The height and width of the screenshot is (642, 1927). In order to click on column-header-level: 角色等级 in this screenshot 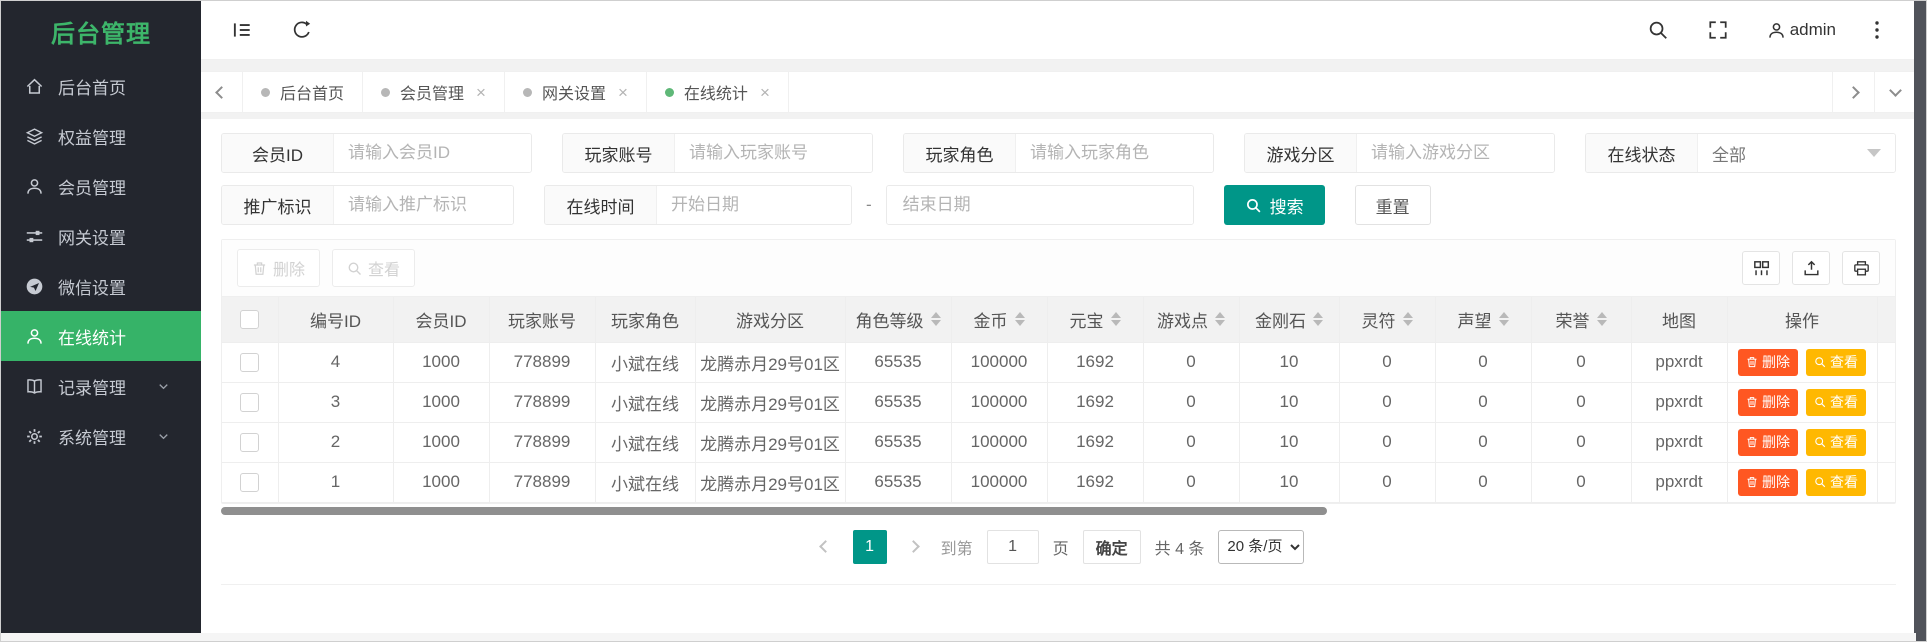, I will do `click(898, 320)`.